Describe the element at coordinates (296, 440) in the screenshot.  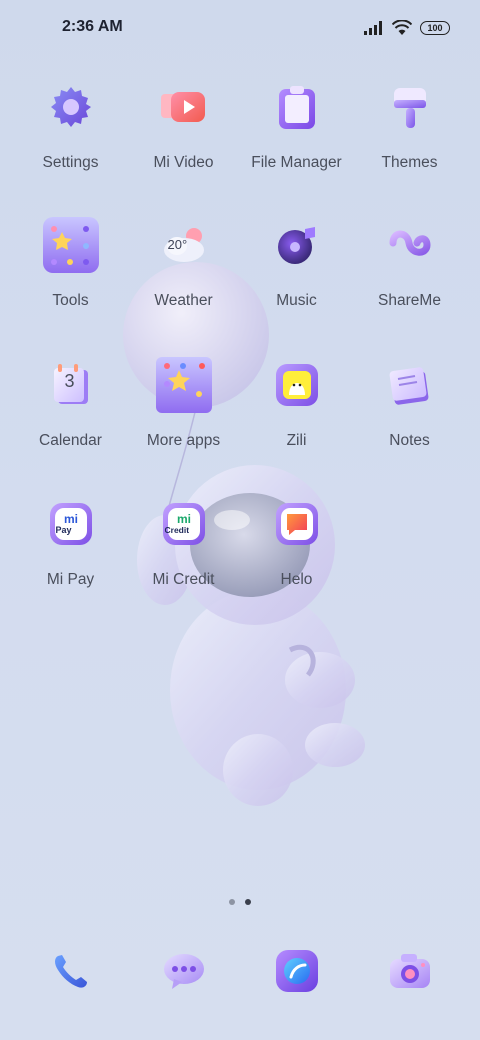
I see `app-label: Zili` at that location.